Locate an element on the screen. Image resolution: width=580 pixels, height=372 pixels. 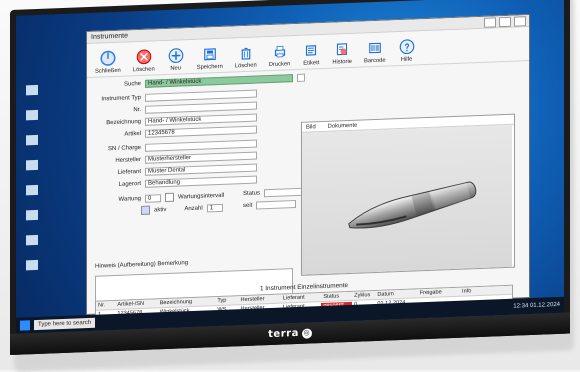
col-datum: Datum is located at coordinates (396, 294).